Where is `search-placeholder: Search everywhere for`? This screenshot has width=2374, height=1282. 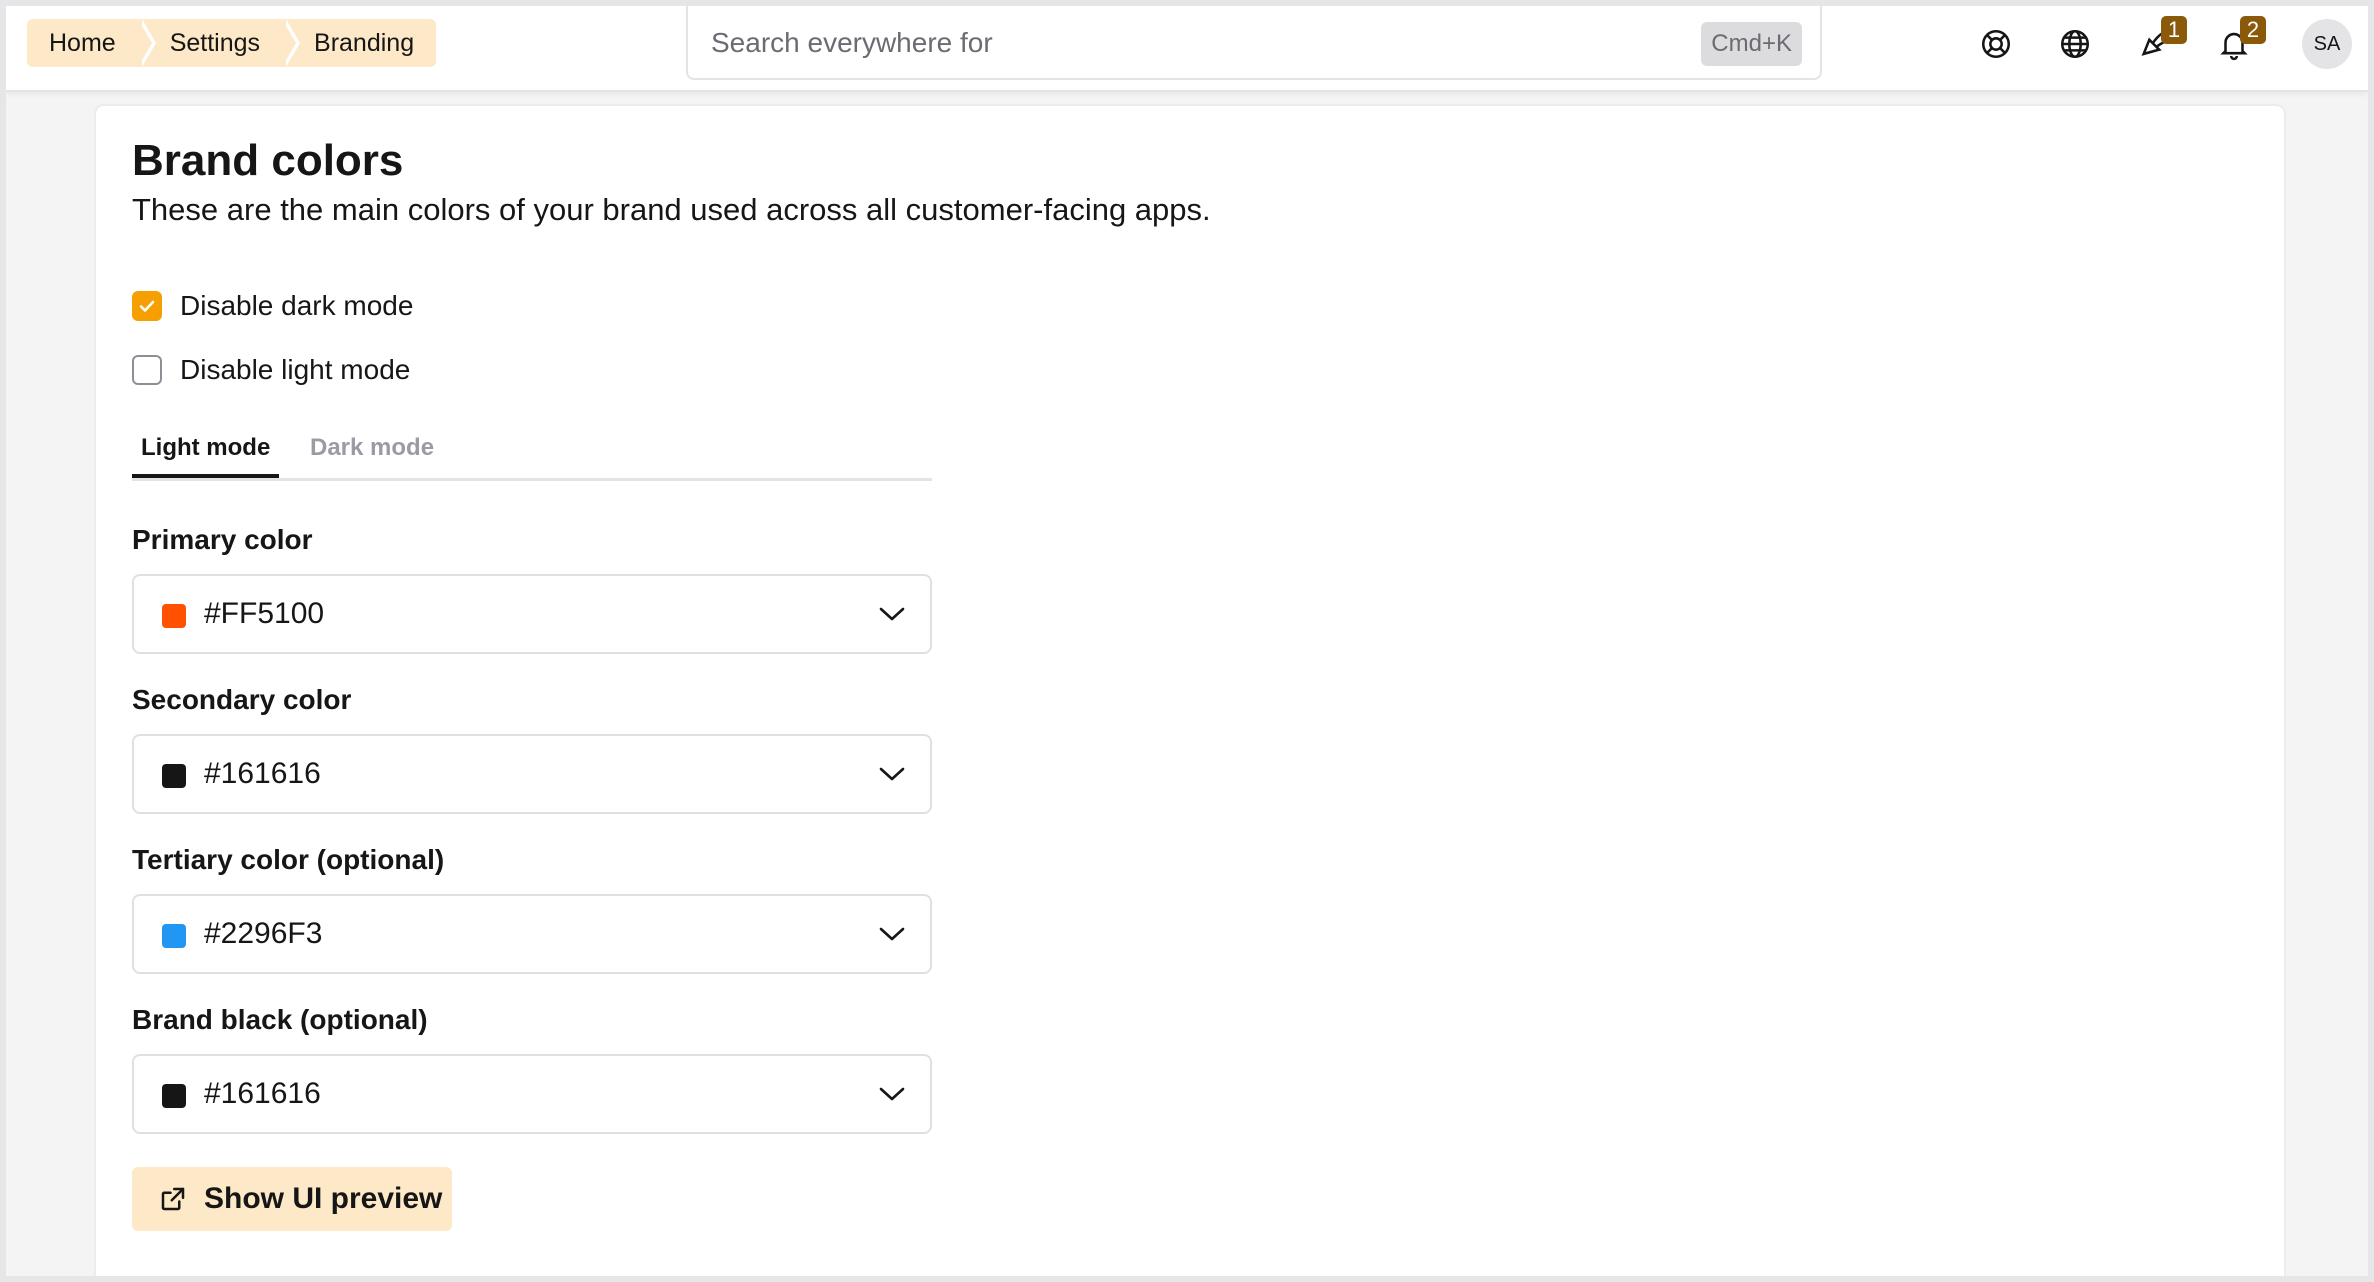 search-placeholder: Search everywhere for is located at coordinates (852, 42).